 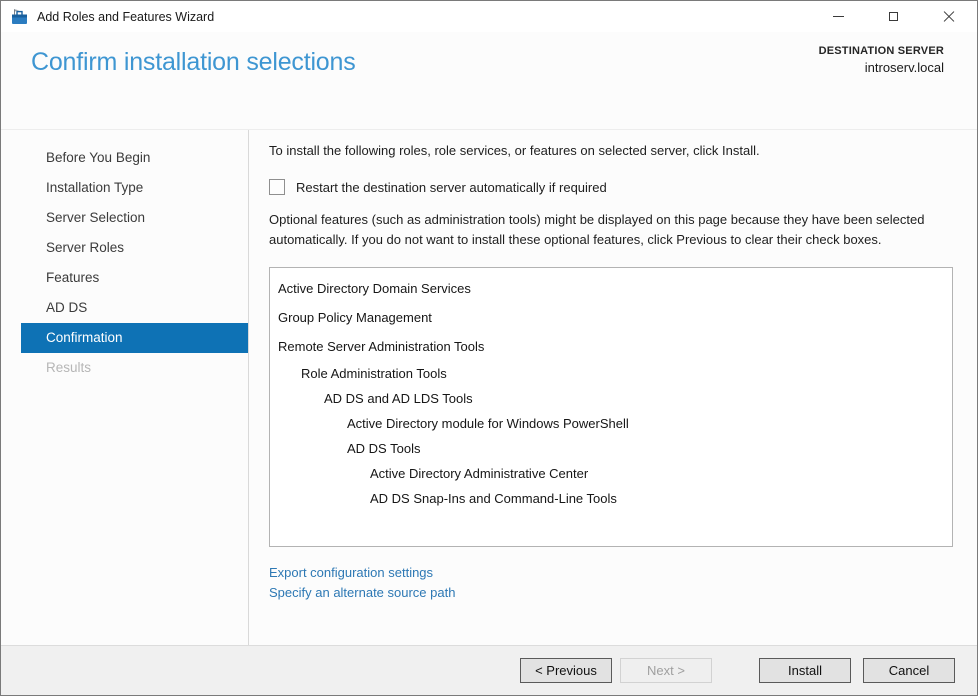 What do you see at coordinates (904, 67) in the screenshot?
I see `destination-server-value: introserv.local` at bounding box center [904, 67].